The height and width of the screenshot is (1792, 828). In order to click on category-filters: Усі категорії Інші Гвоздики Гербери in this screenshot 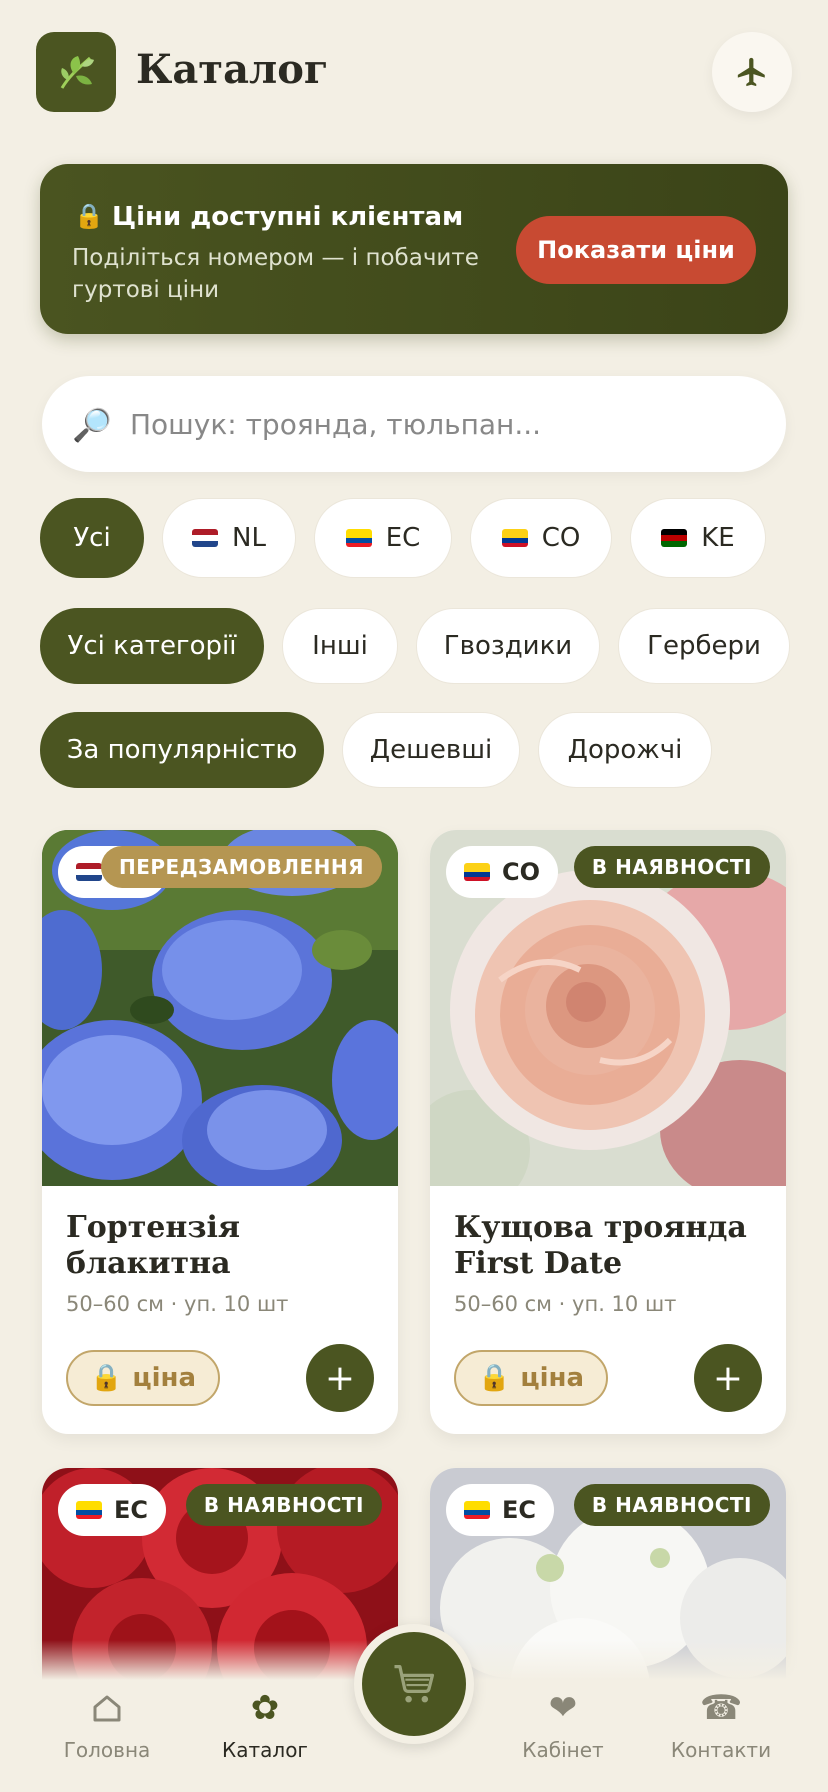, I will do `click(415, 646)`.